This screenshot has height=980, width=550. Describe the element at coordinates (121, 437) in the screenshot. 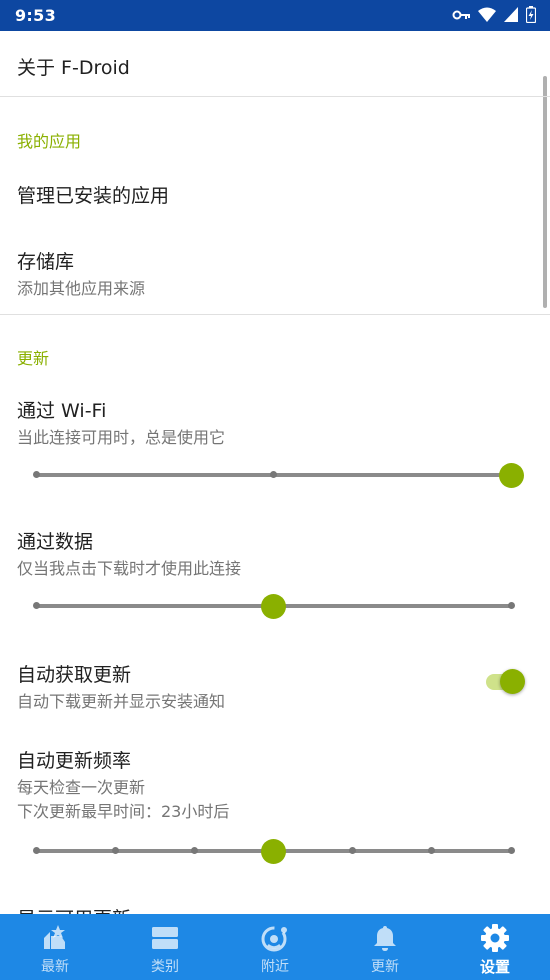

I see `over-wifi-summary: 当此连接可用时，总是使用它` at that location.